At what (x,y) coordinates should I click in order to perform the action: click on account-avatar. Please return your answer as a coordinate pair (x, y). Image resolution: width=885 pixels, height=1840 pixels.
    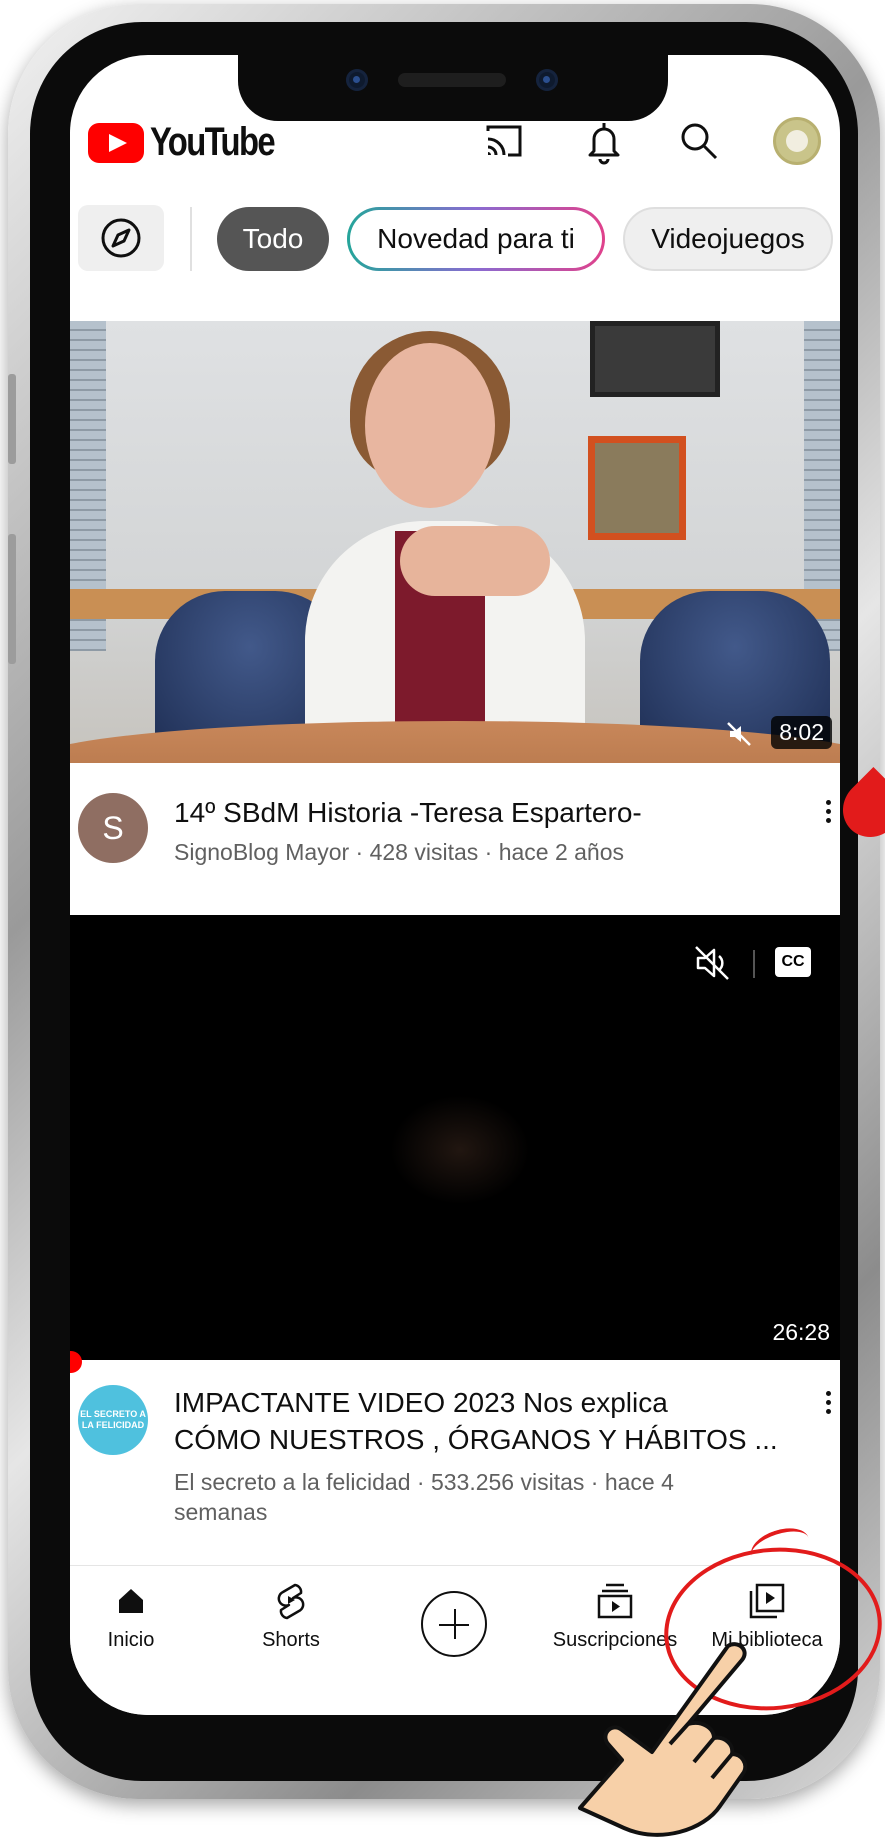
    Looking at the image, I should click on (797, 141).